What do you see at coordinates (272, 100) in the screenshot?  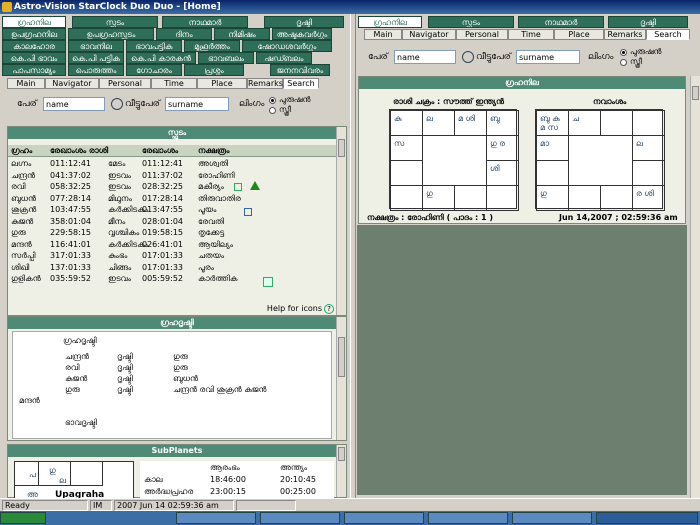 I see `male-radio` at bounding box center [272, 100].